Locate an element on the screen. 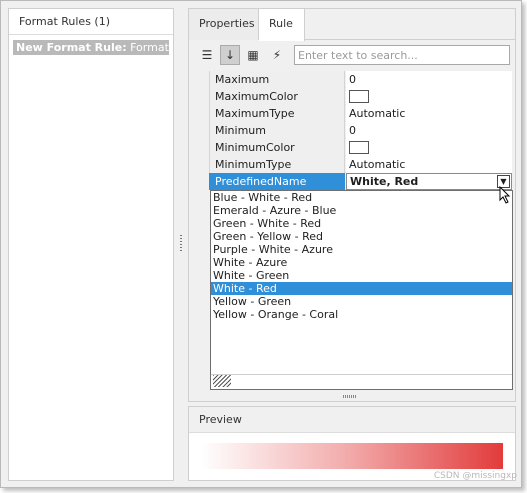  property-value-text: White, Red is located at coordinates (384, 181).